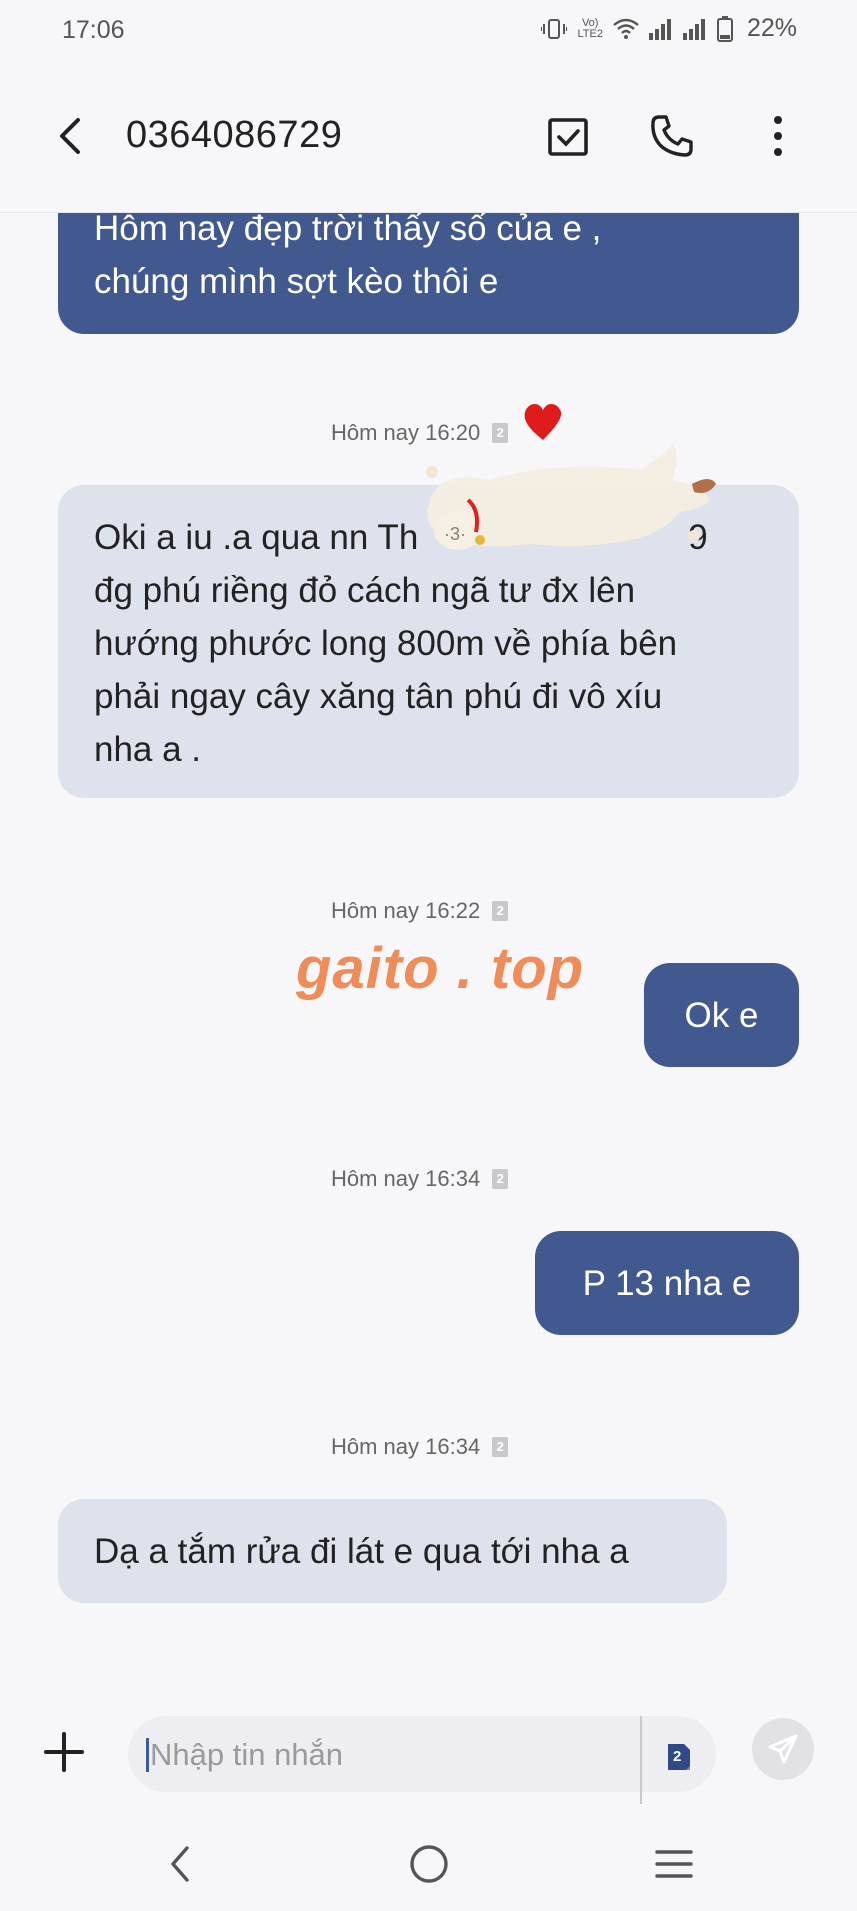 This screenshot has height=1911, width=857. I want to click on nav-home-button, so click(429, 1864).